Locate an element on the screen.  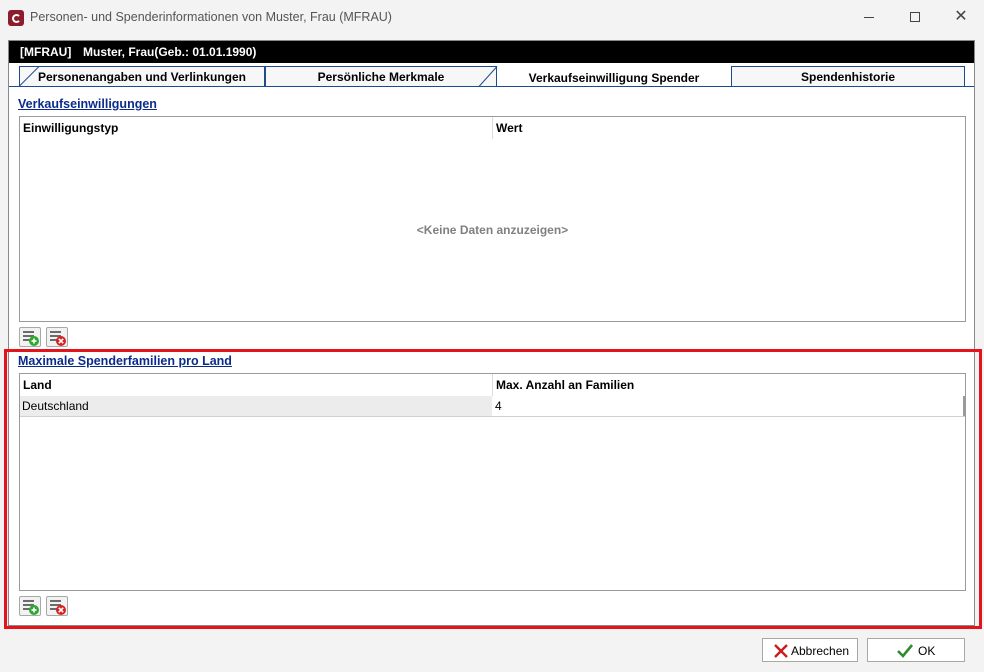
close-button: ✕ is located at coordinates (961, 17).